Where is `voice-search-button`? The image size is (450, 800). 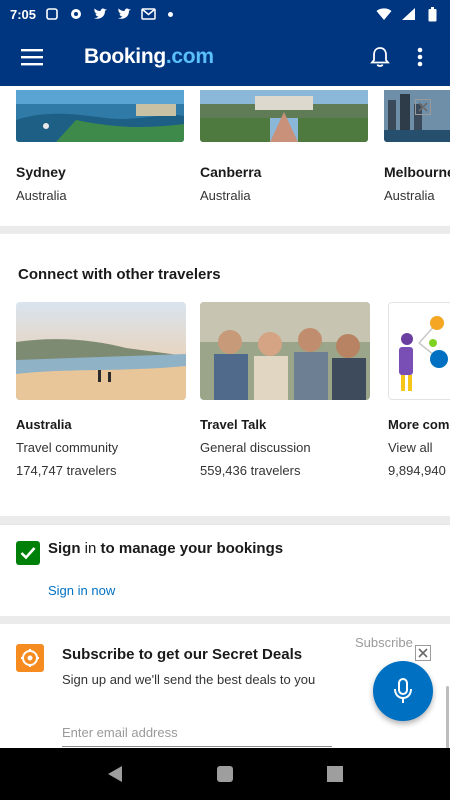 voice-search-button is located at coordinates (403, 691).